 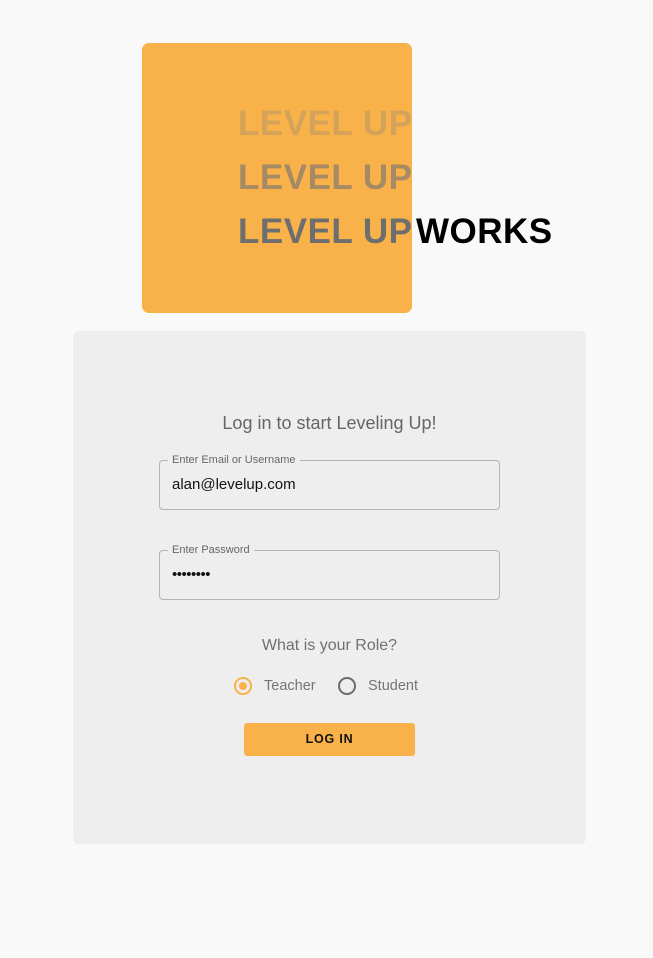 What do you see at coordinates (243, 686) in the screenshot?
I see `radio-checked-icon` at bounding box center [243, 686].